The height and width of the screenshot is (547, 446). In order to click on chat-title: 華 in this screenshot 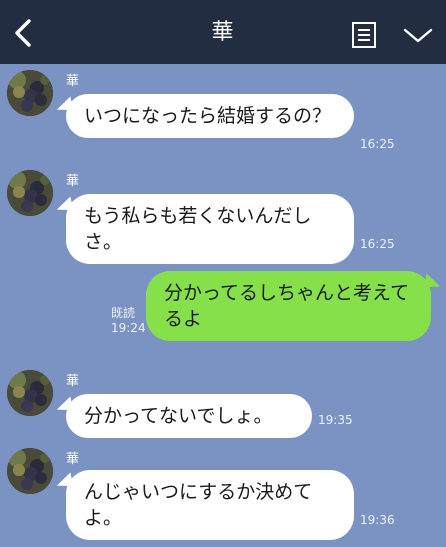, I will do `click(223, 32)`.